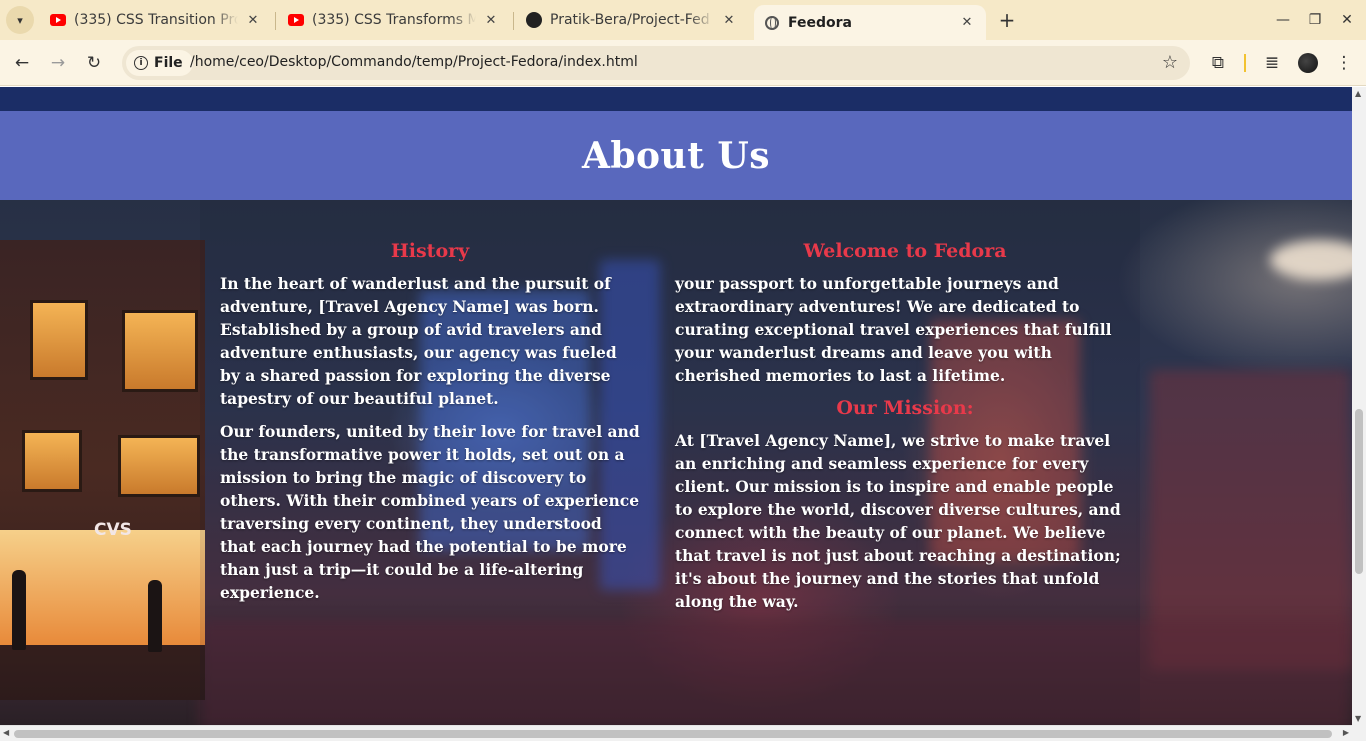 This screenshot has width=1366, height=741. I want to click on new-tab-button: +, so click(1007, 20).